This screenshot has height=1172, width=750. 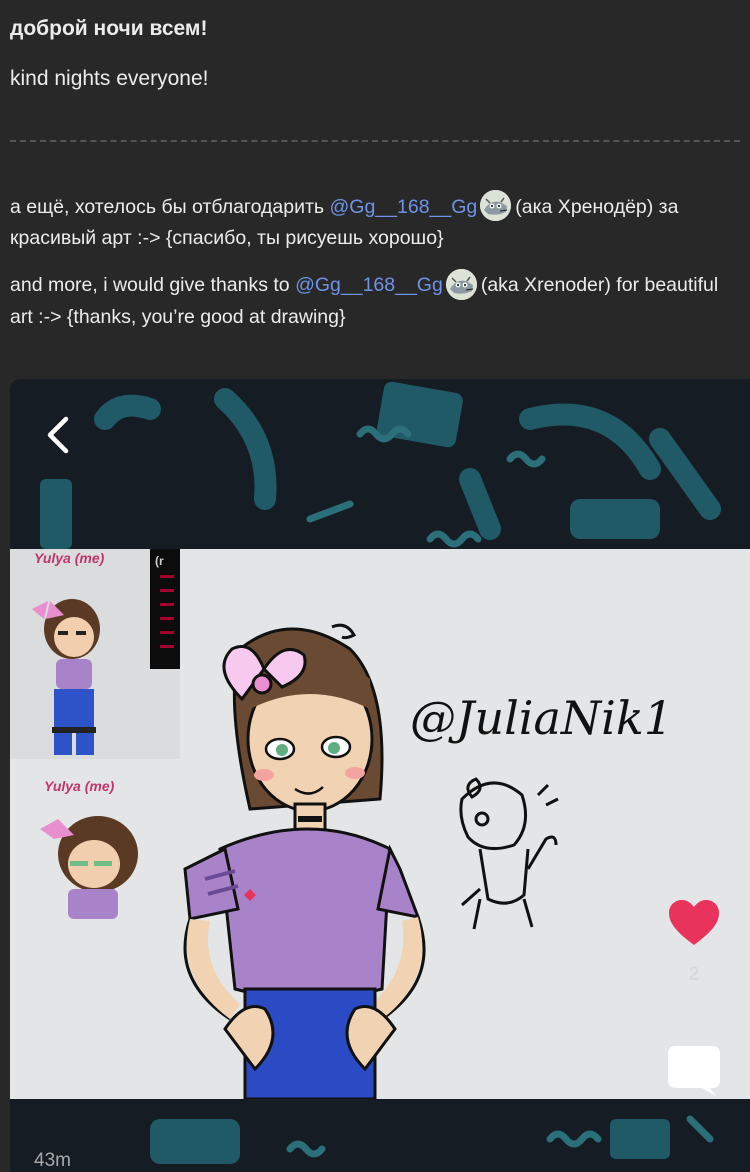 I want to click on thanks-en-before: and more, i would give thanks to, so click(x=153, y=285).